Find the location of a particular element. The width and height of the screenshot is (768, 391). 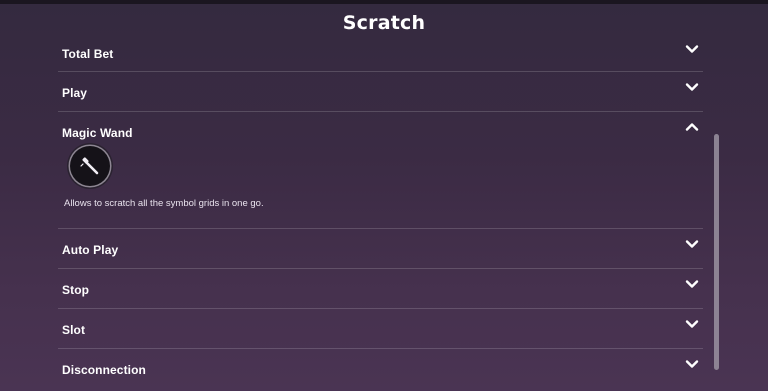

accordion-item-label: Slot is located at coordinates (74, 330).